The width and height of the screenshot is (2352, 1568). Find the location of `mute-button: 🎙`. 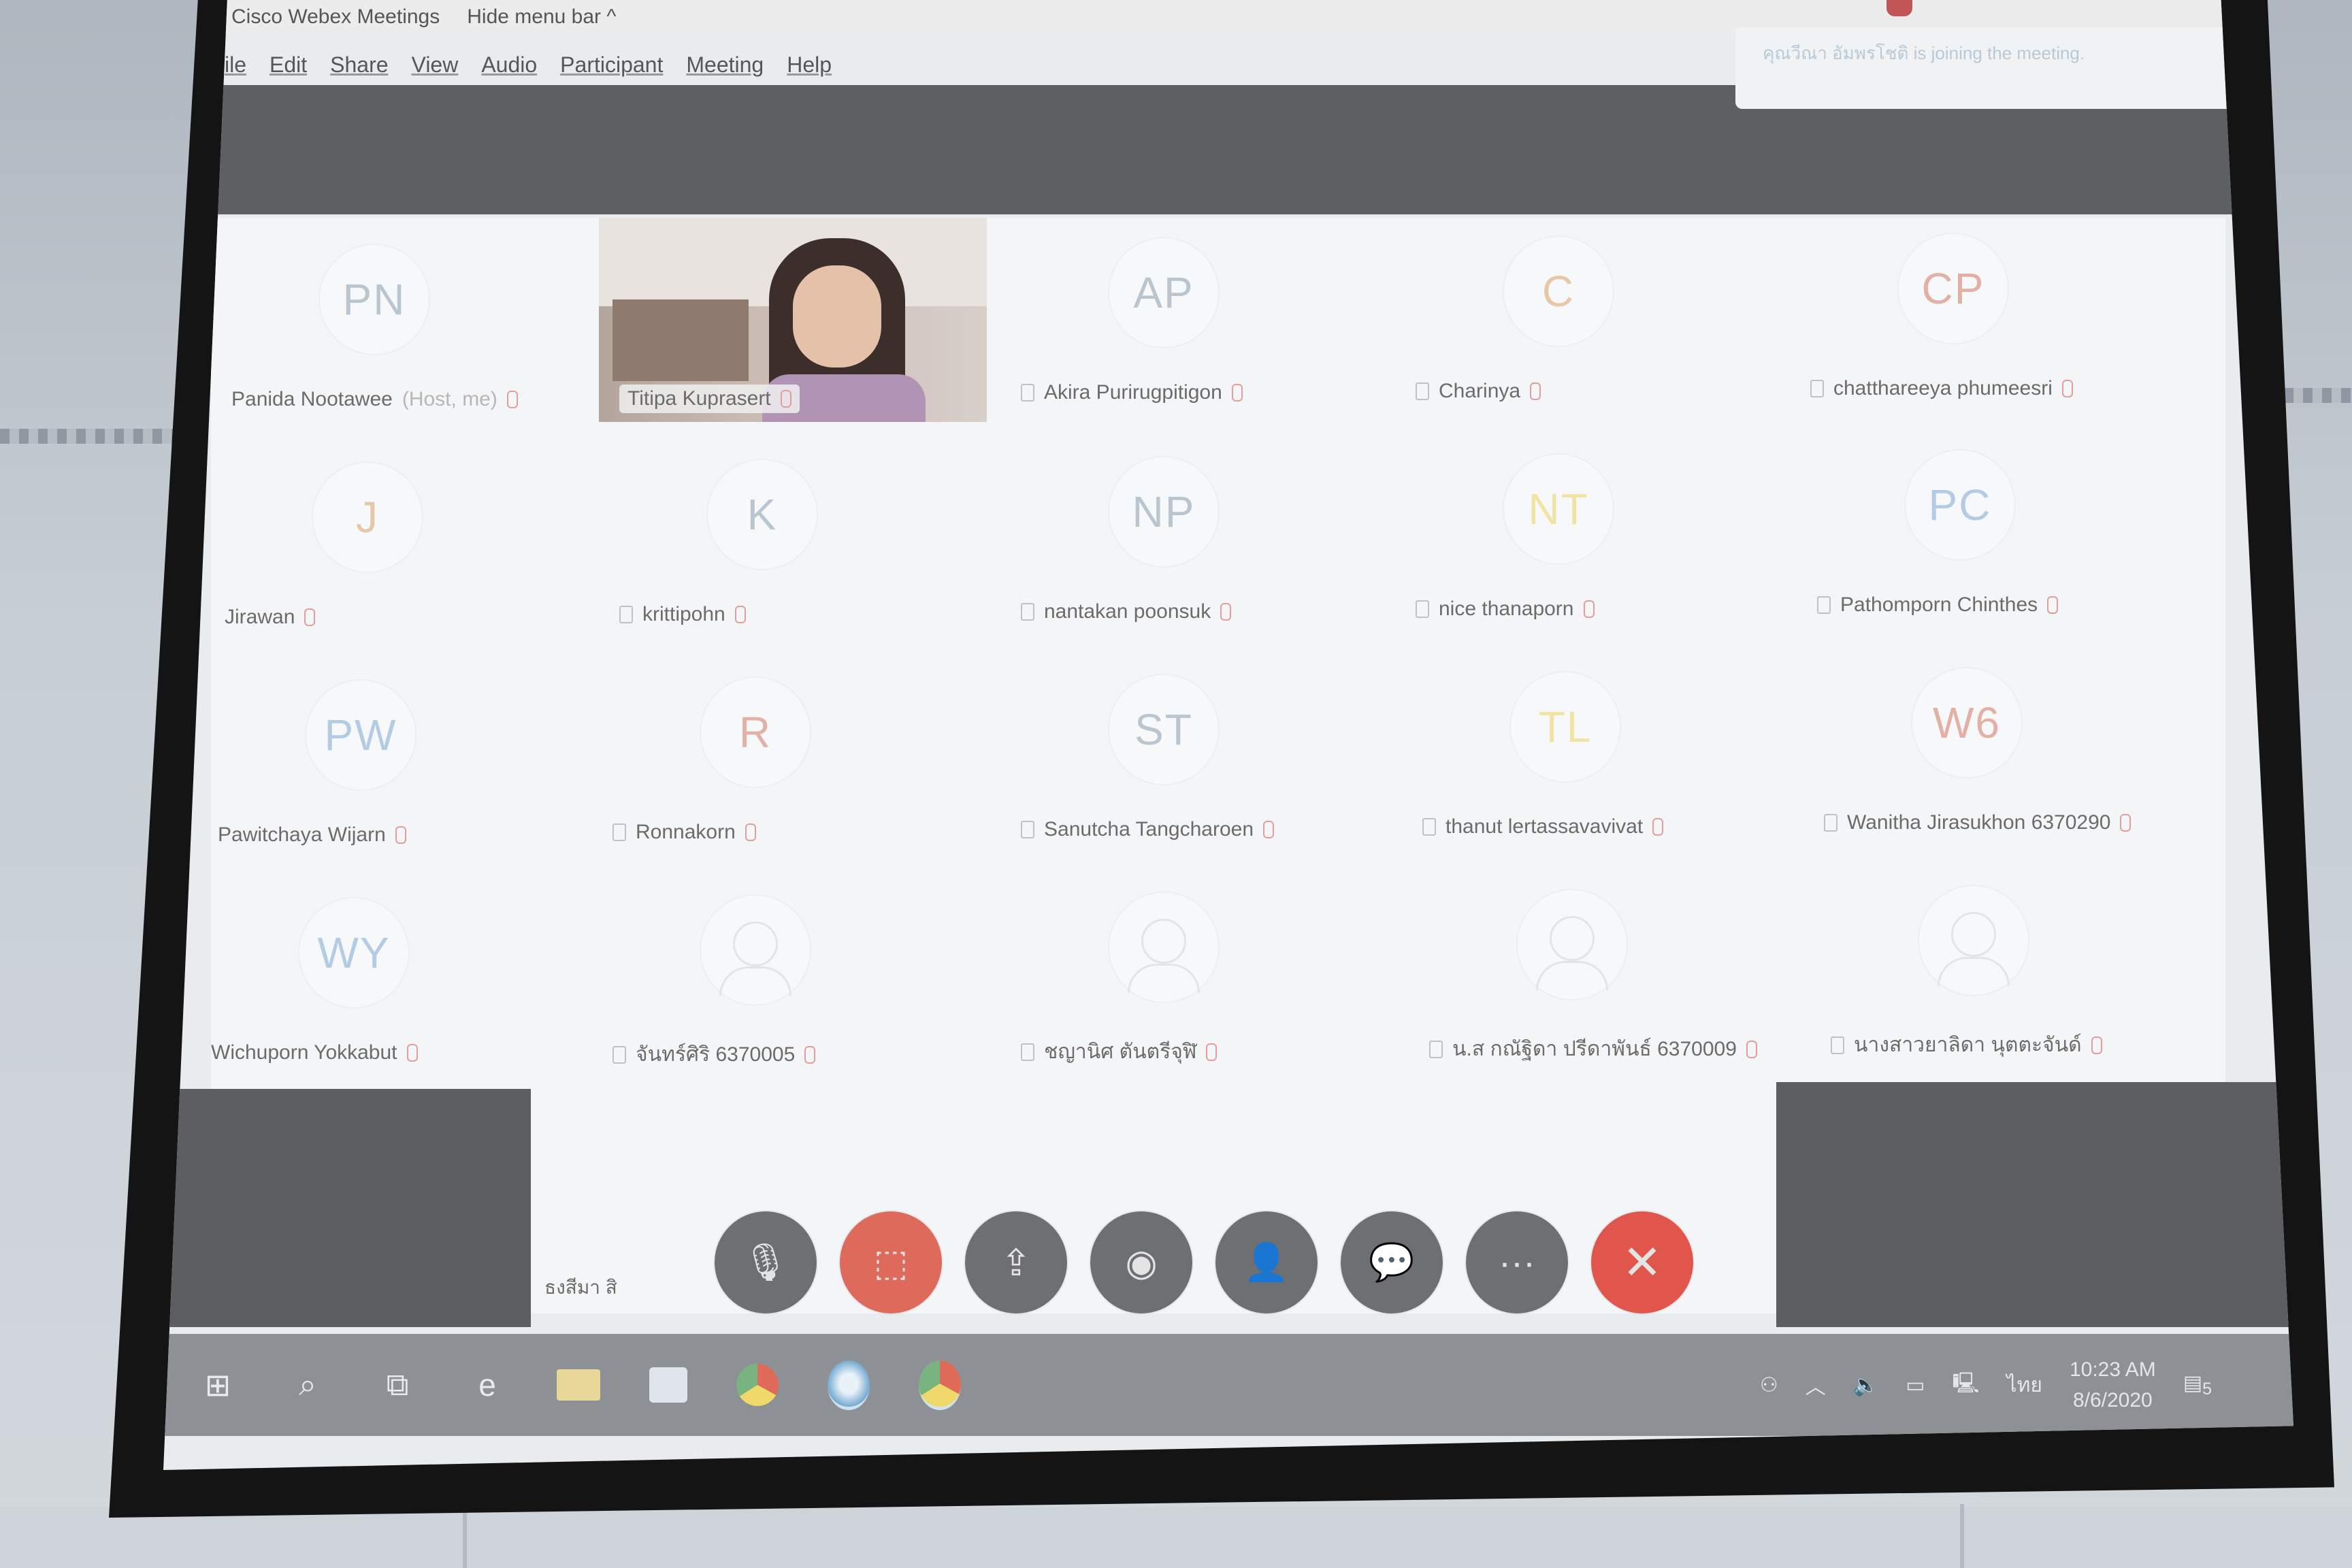

mute-button: 🎙 is located at coordinates (766, 1262).